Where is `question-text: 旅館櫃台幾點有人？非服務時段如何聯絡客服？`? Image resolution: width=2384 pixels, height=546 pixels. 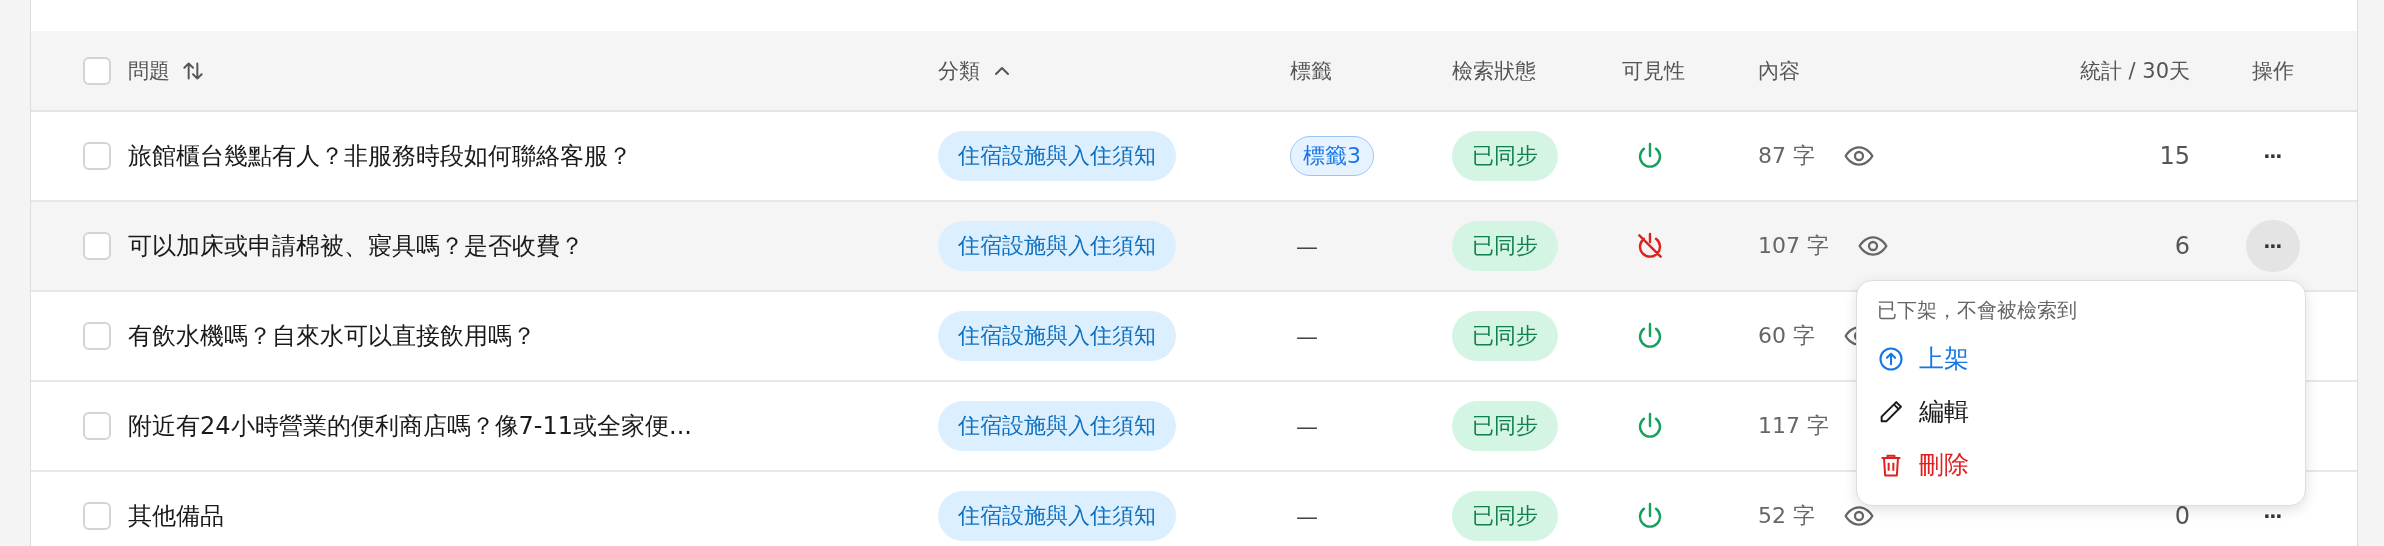
question-text: 旅館櫃台幾點有人？非服務時段如何聯絡客服？ is located at coordinates (380, 156).